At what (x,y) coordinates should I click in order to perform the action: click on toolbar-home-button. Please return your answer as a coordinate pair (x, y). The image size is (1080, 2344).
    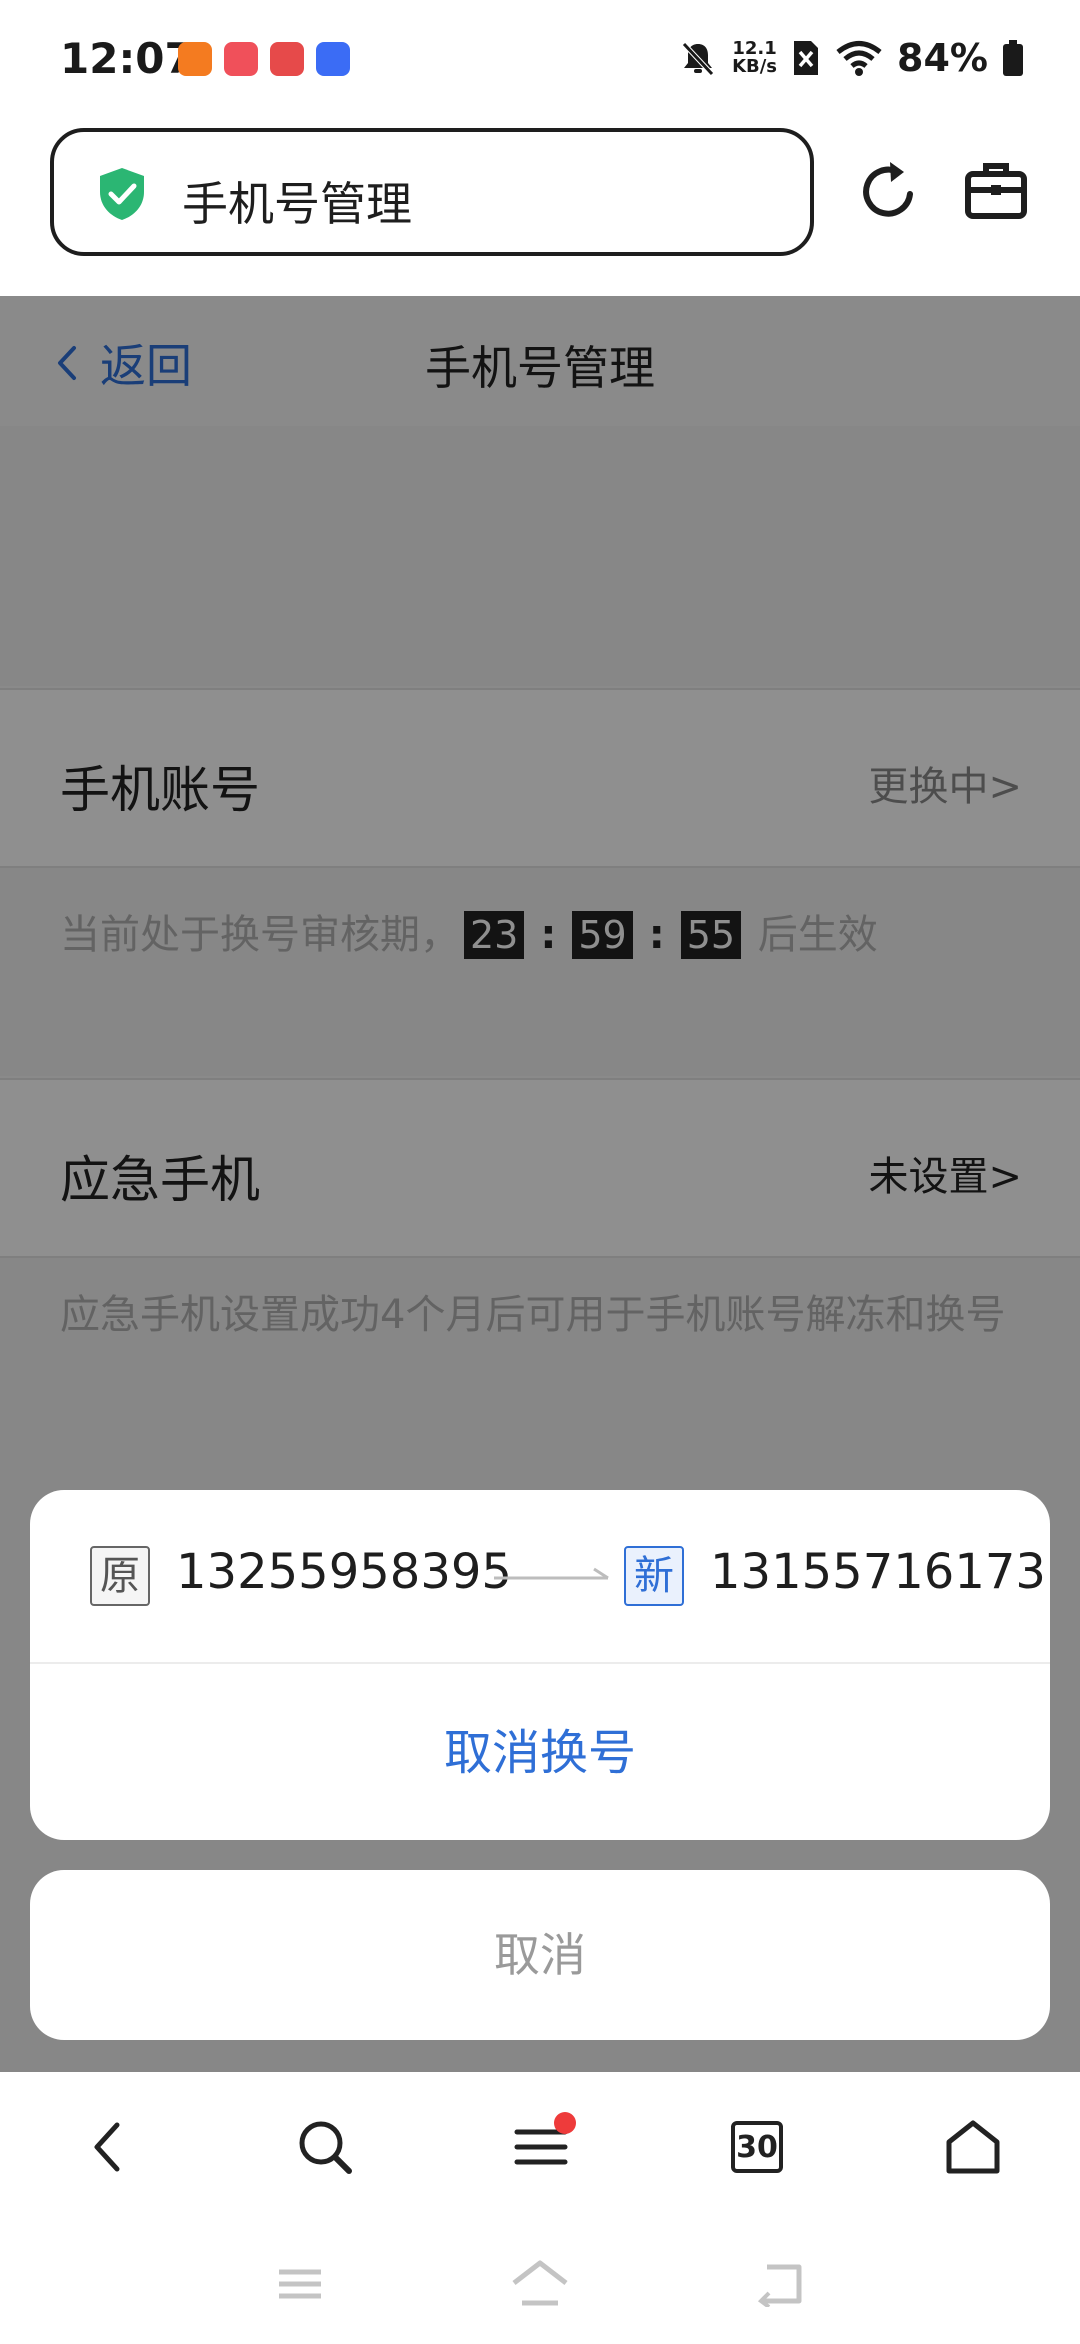
    Looking at the image, I should click on (973, 2147).